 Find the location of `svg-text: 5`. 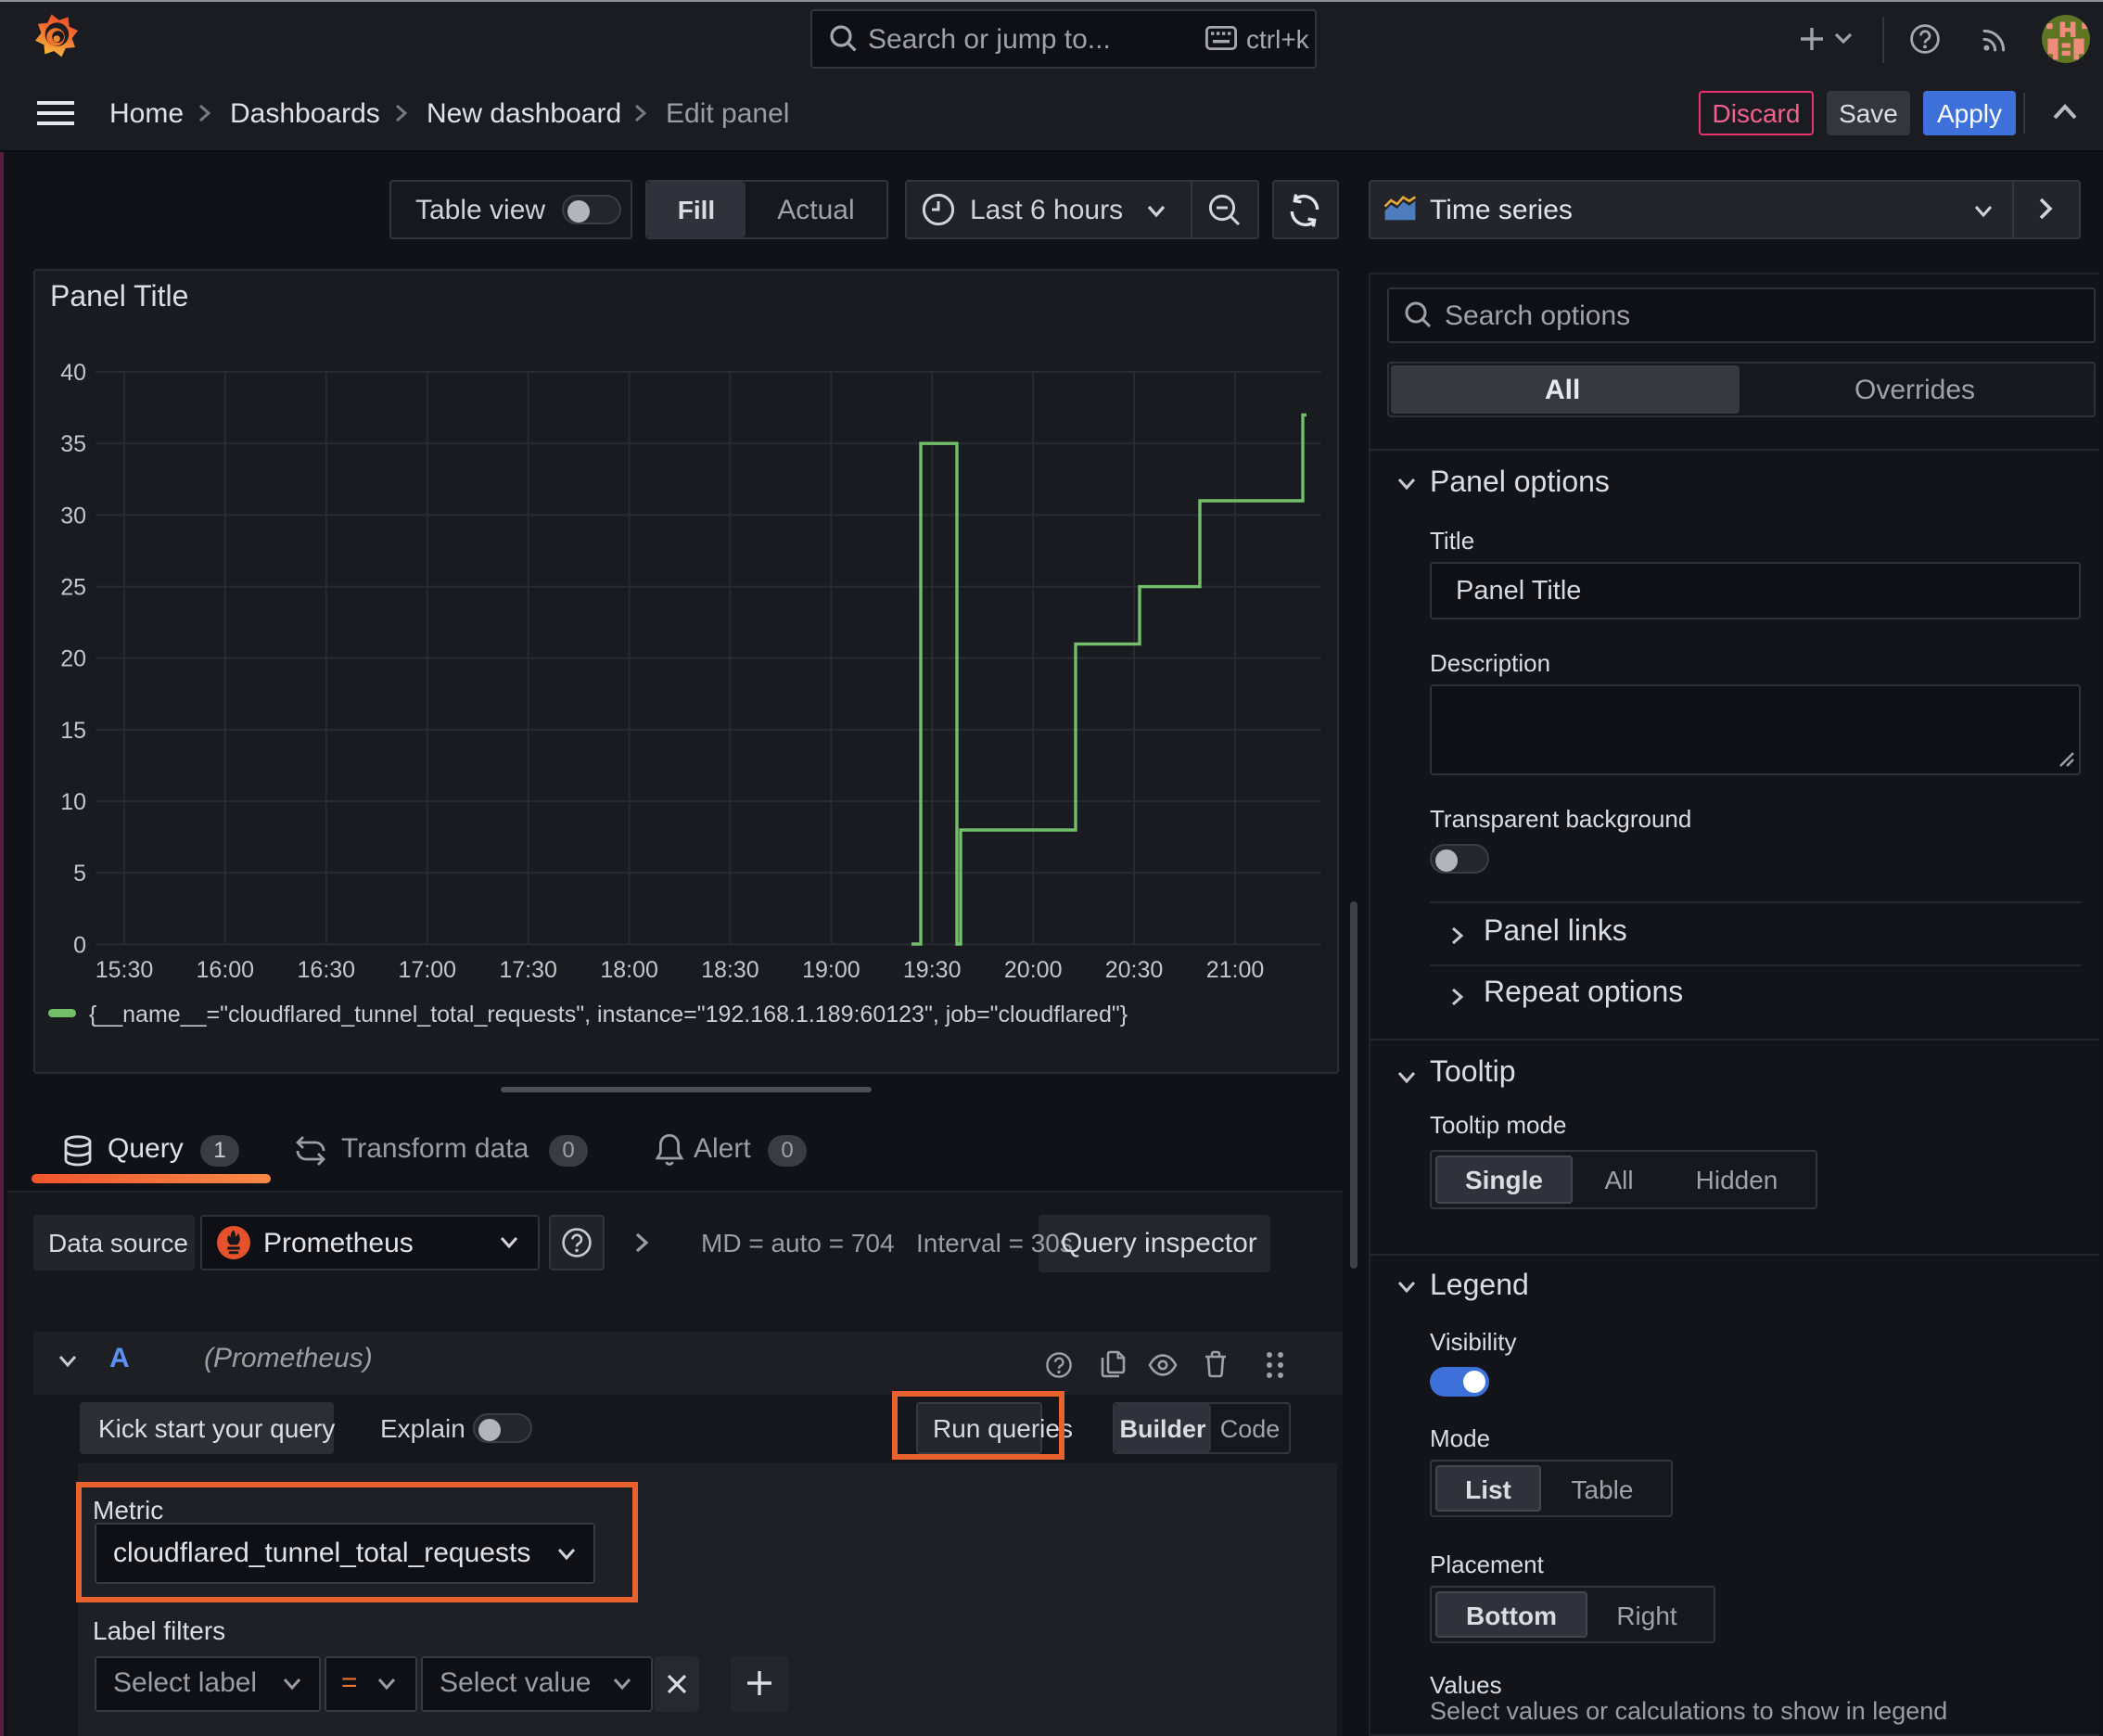

svg-text: 5 is located at coordinates (79, 874).